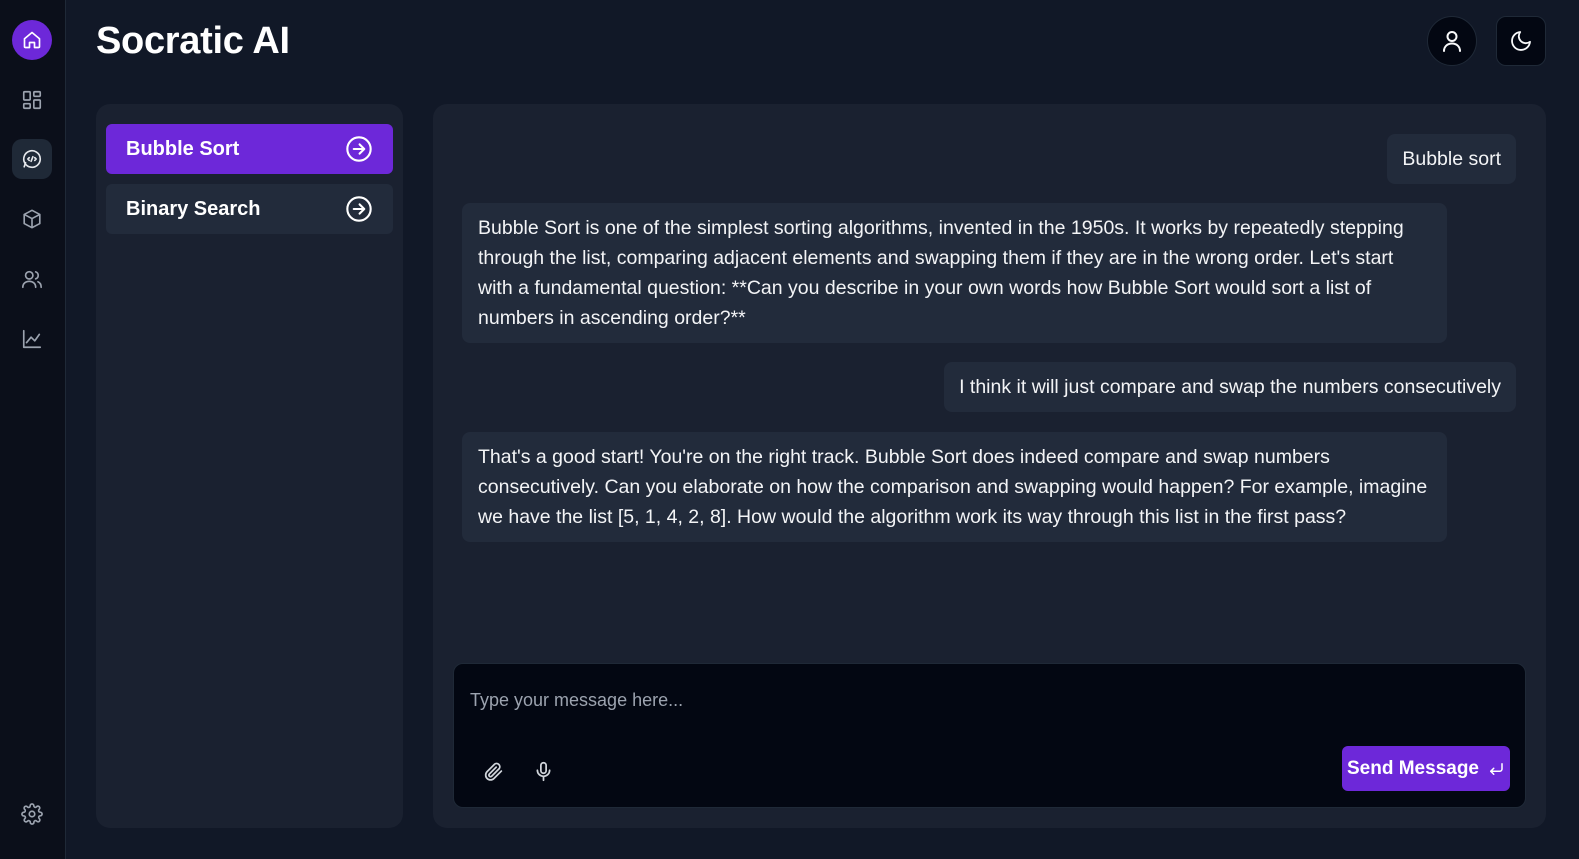  Describe the element at coordinates (183, 148) in the screenshot. I see `topic-label: Bubble Sort` at that location.